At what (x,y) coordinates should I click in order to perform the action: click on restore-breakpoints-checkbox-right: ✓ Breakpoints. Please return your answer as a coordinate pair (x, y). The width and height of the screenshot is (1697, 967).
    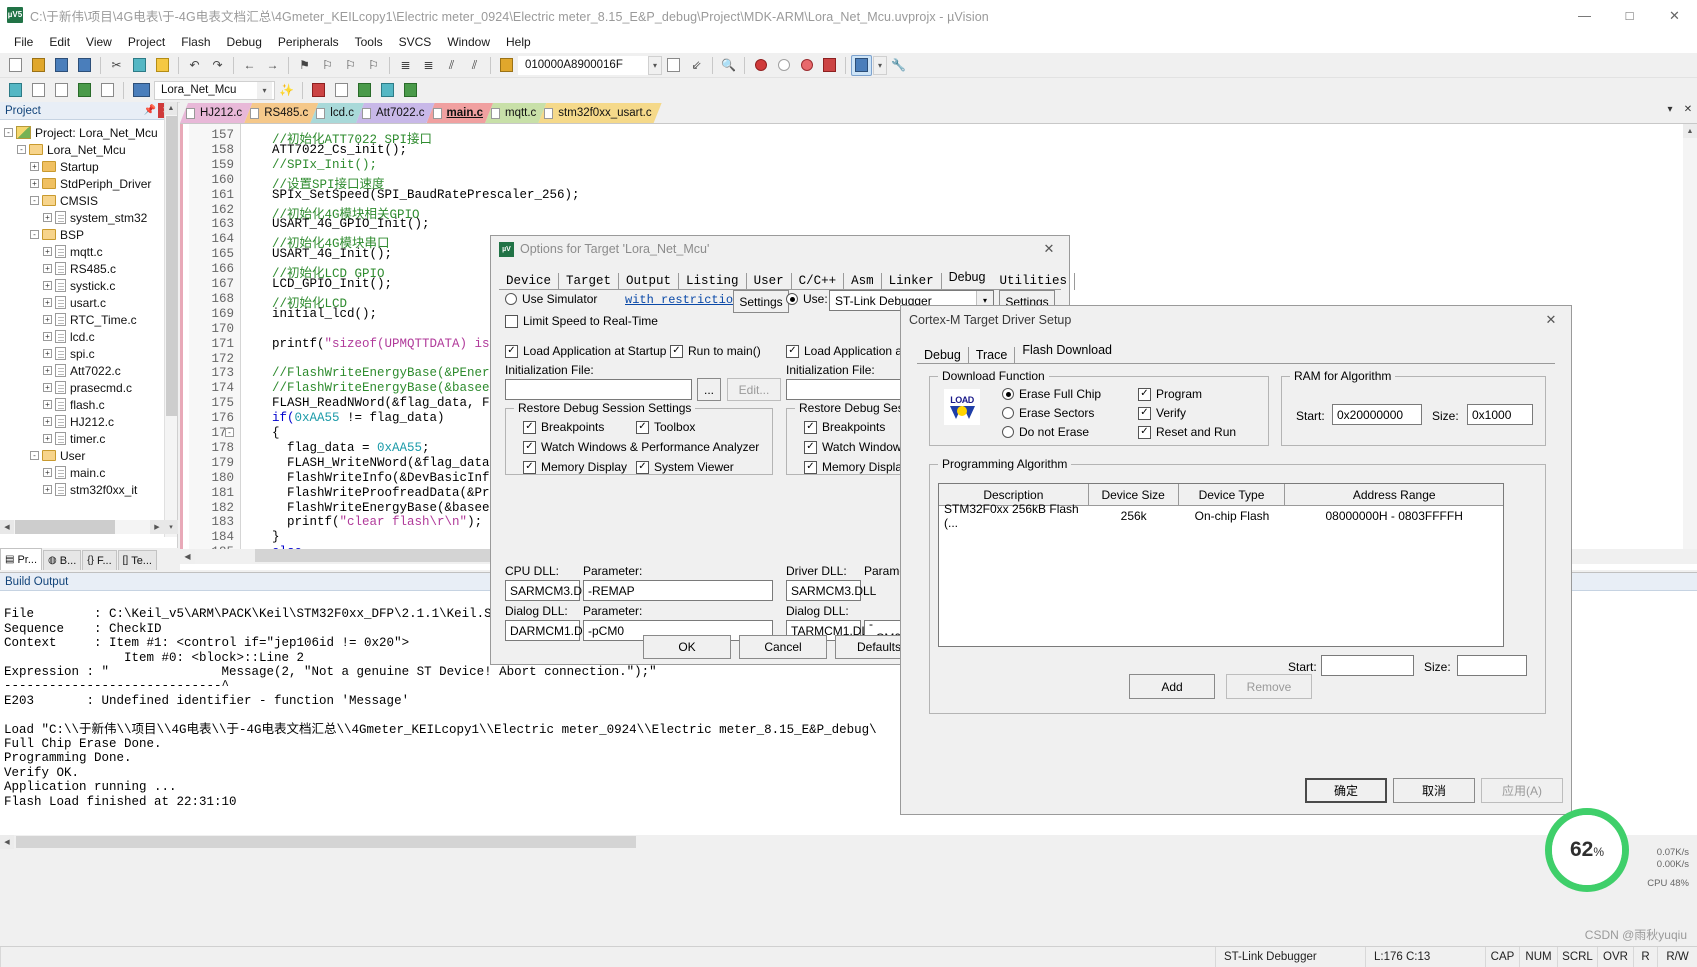
    Looking at the image, I should click on (844, 427).